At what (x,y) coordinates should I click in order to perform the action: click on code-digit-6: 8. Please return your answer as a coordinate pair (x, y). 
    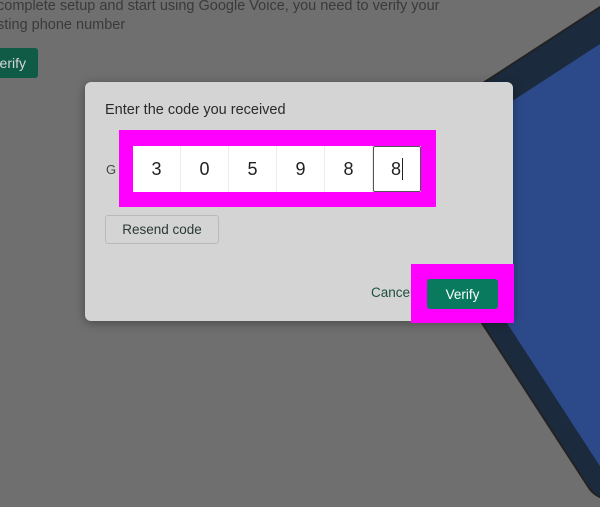
    Looking at the image, I should click on (395, 168).